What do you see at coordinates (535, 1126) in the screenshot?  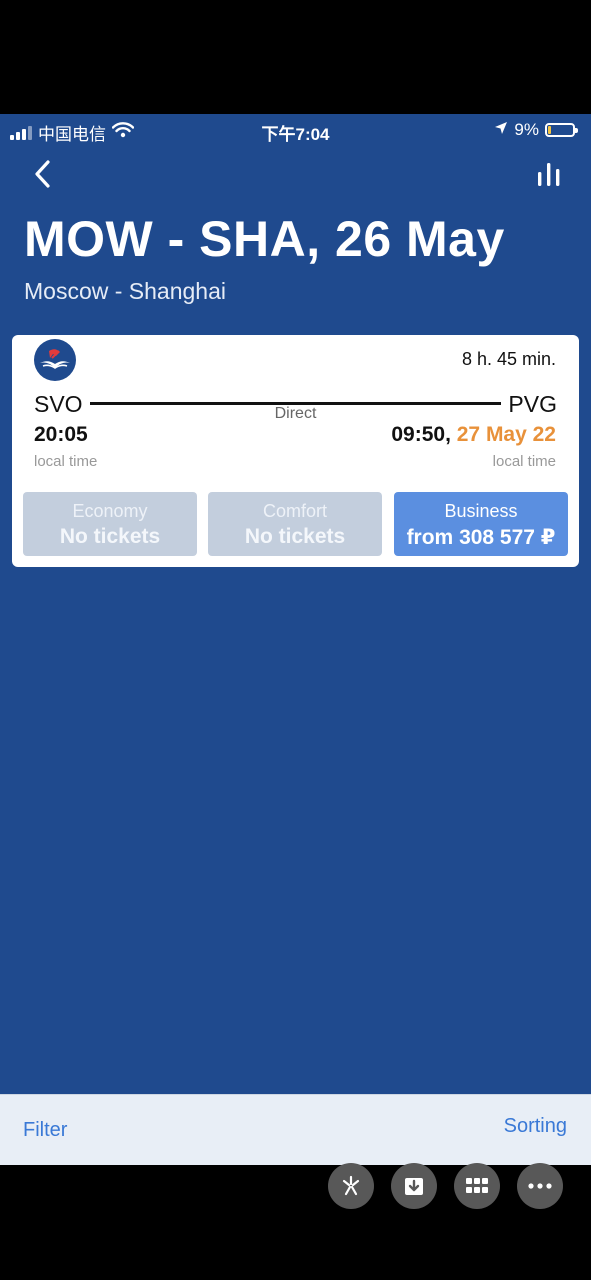 I see `sorting-button: Sorting` at bounding box center [535, 1126].